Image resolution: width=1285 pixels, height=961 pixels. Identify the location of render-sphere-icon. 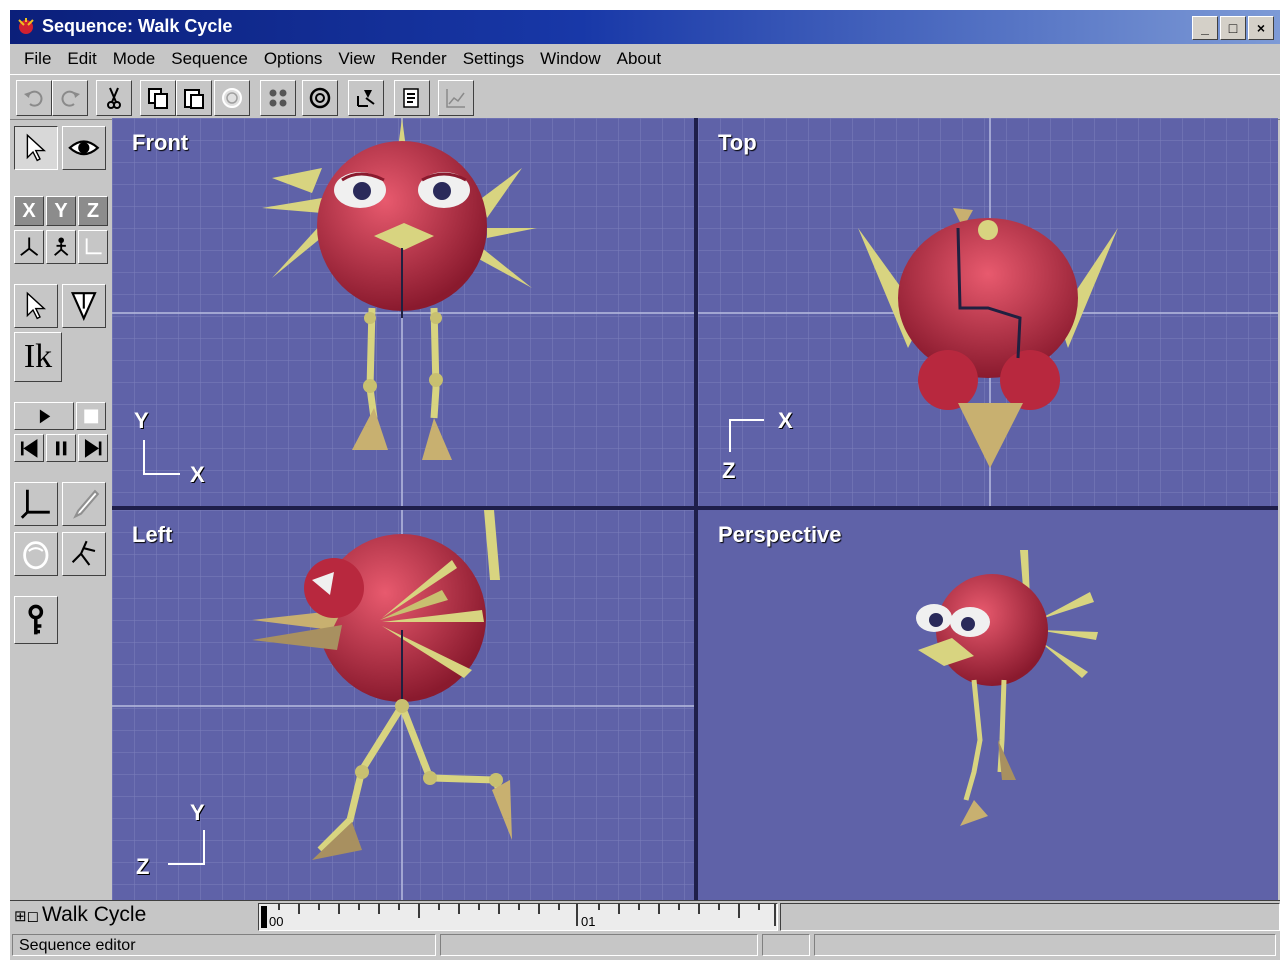
(232, 98).